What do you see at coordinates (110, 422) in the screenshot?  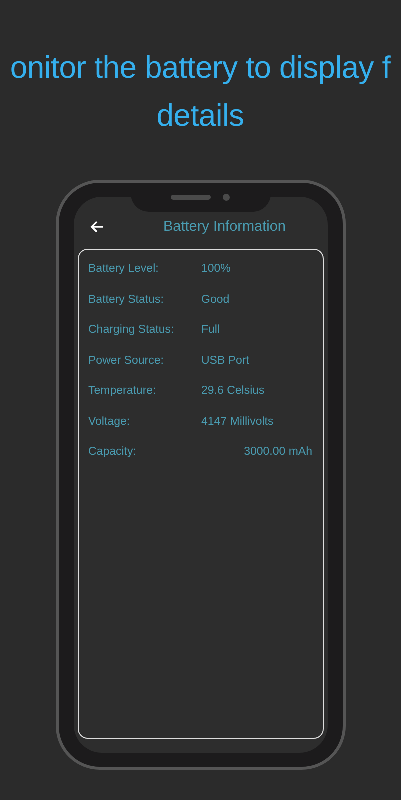 I see `info-label: Voltage:` at bounding box center [110, 422].